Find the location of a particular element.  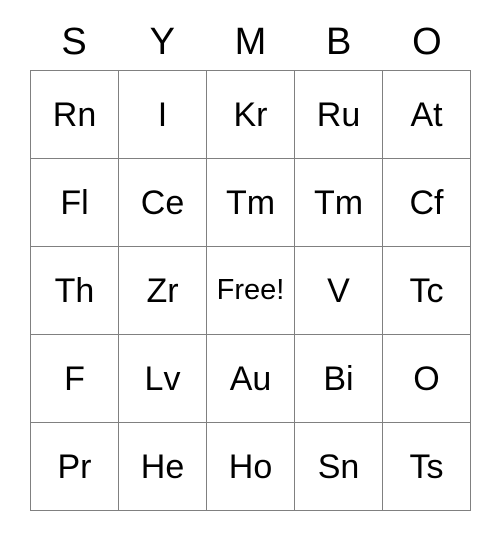

bingo-row: Pr He Ho Sn Ts is located at coordinates (251, 467).